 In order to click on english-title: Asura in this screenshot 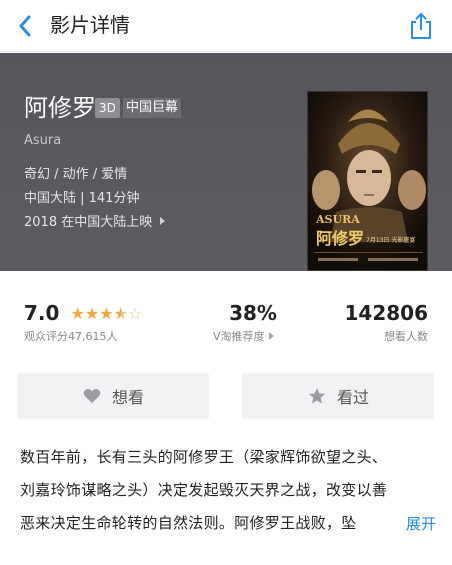, I will do `click(43, 140)`.